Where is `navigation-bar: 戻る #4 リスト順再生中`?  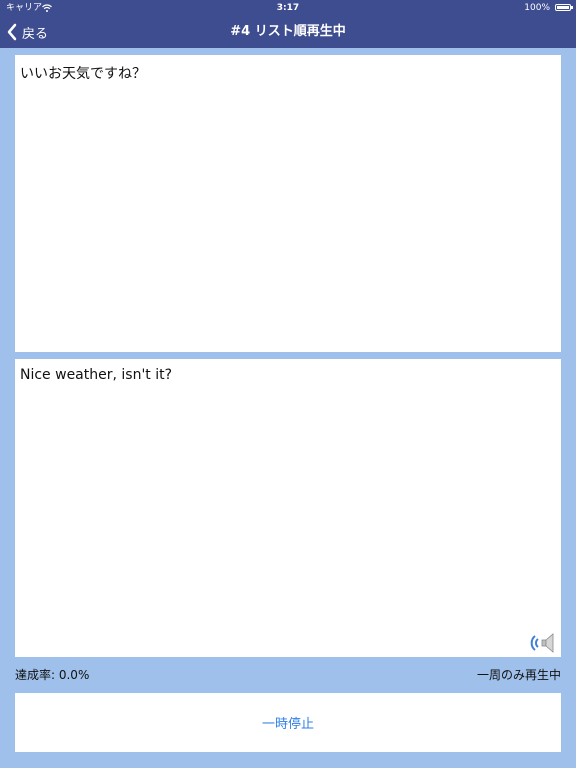 navigation-bar: 戻る #4 リスト順再生中 is located at coordinates (288, 32).